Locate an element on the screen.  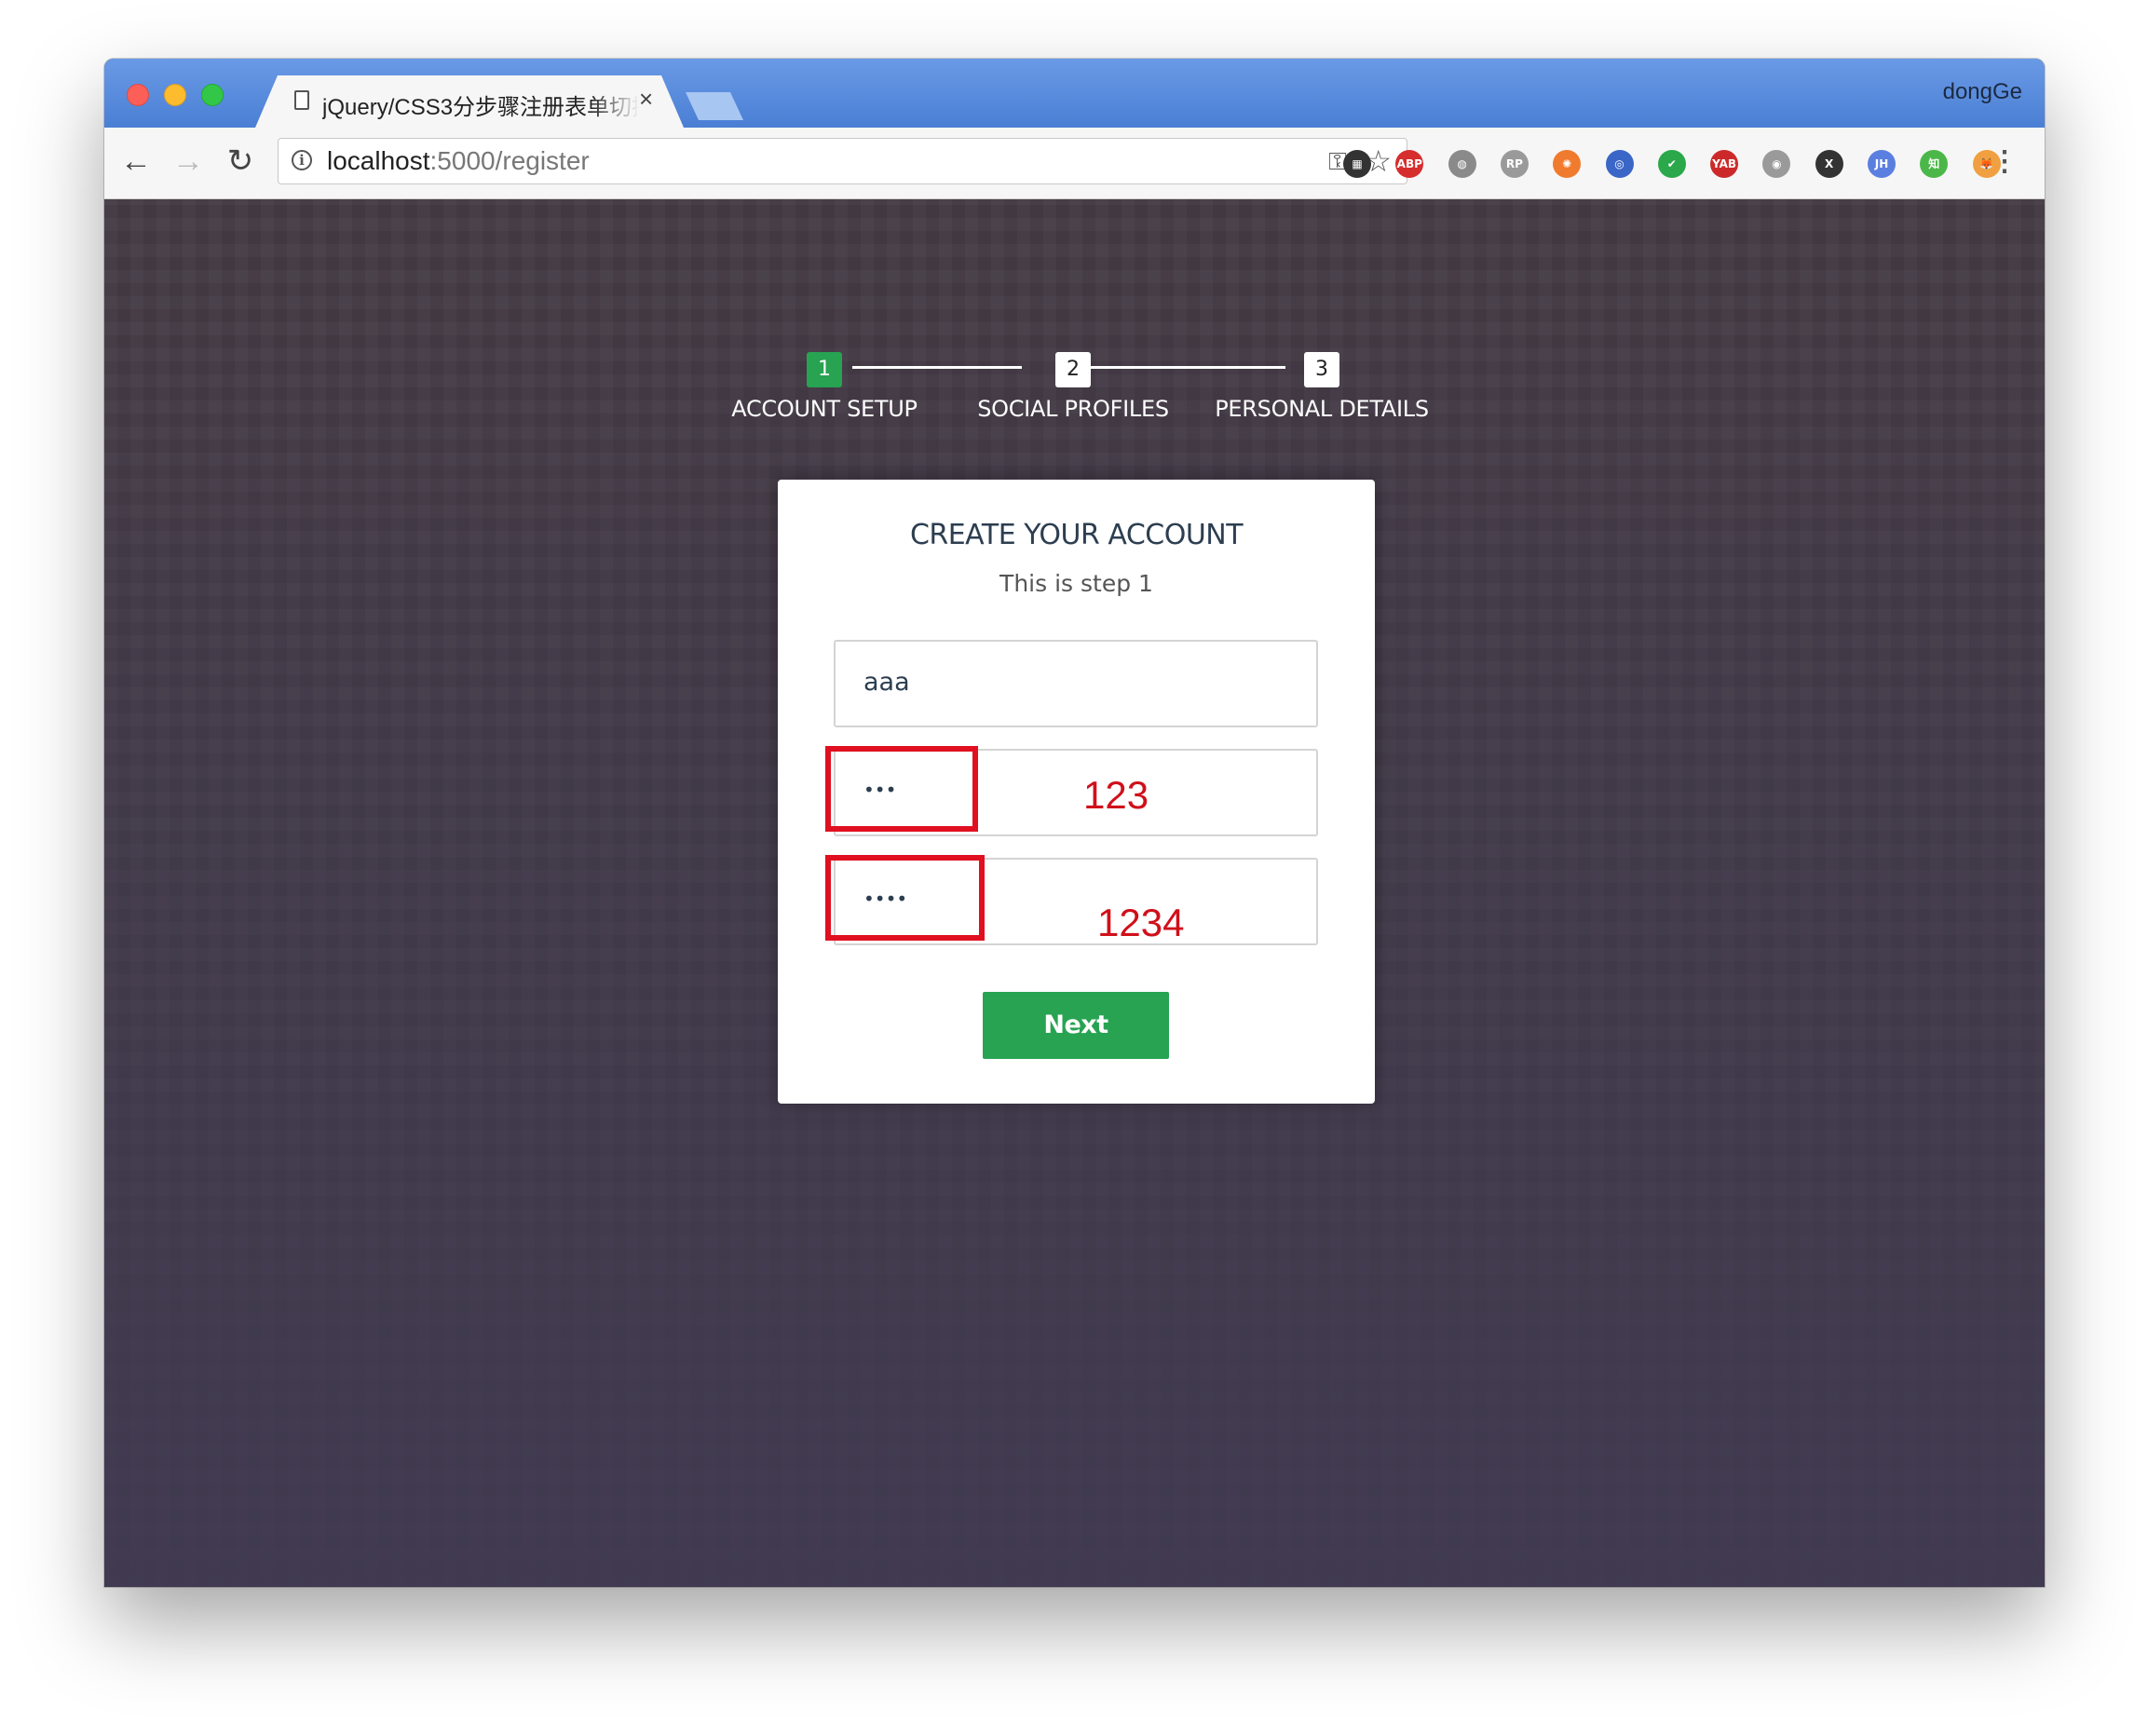
site-info-icon: i is located at coordinates (302, 160).